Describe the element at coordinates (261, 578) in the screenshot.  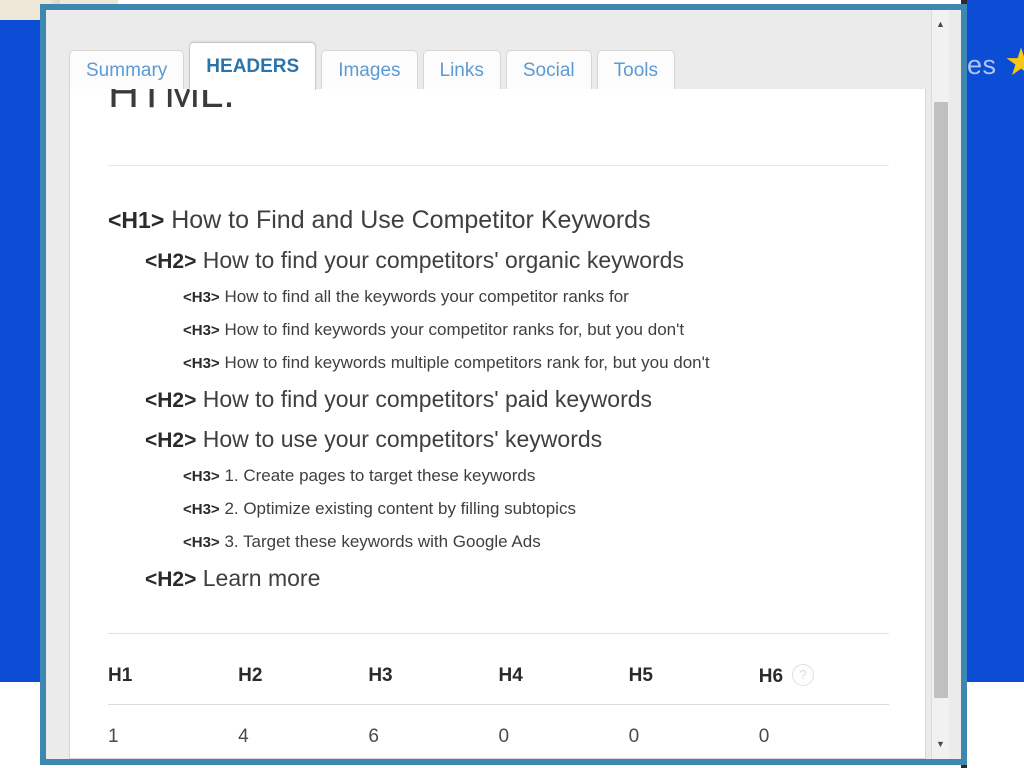
I see `heading-text: Learn more` at that location.